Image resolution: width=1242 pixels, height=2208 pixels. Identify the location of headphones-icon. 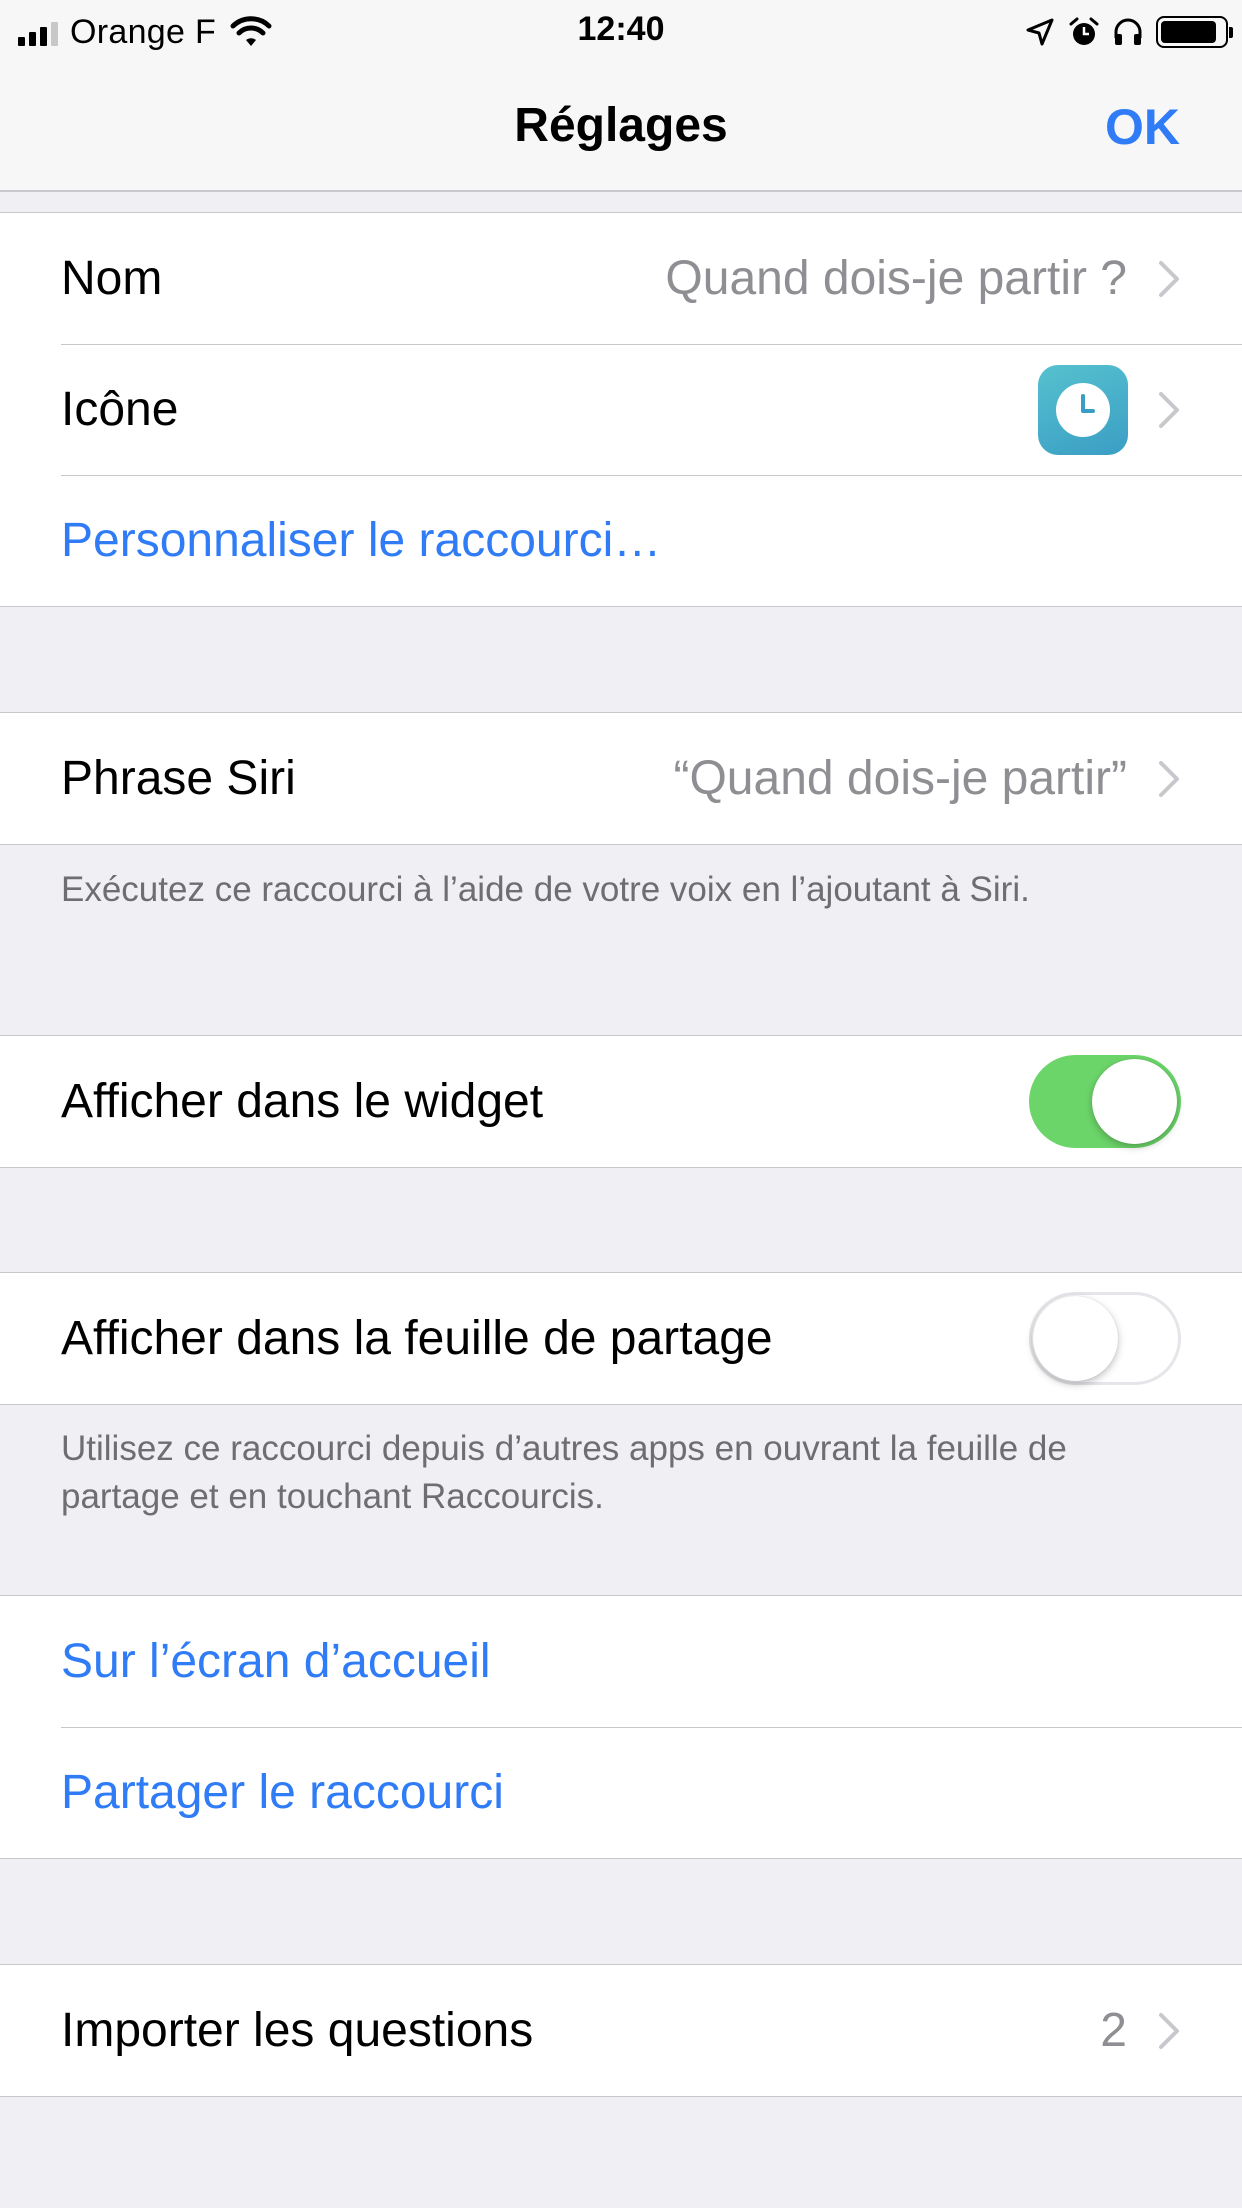
(1128, 31).